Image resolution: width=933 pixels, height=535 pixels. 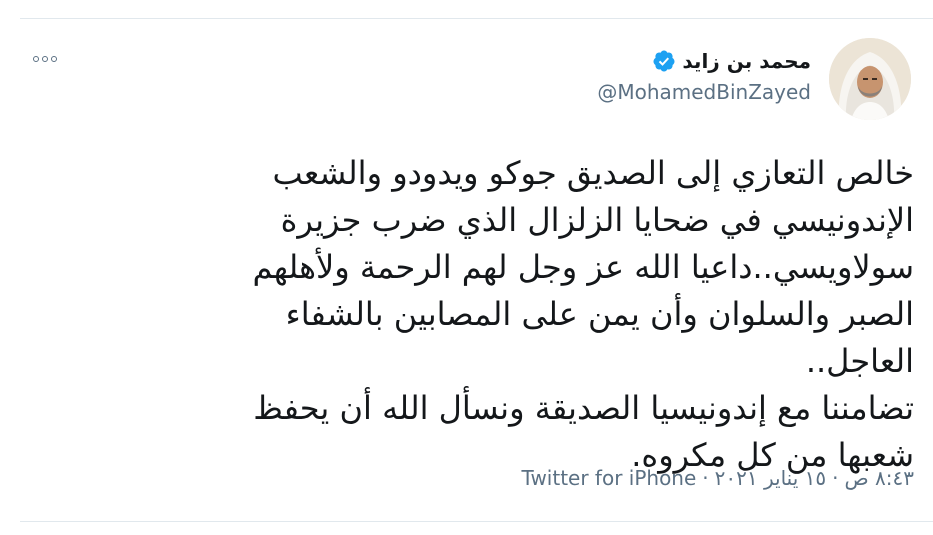 What do you see at coordinates (879, 478) in the screenshot?
I see `tweet-time: ٨:٤٣ ص` at bounding box center [879, 478].